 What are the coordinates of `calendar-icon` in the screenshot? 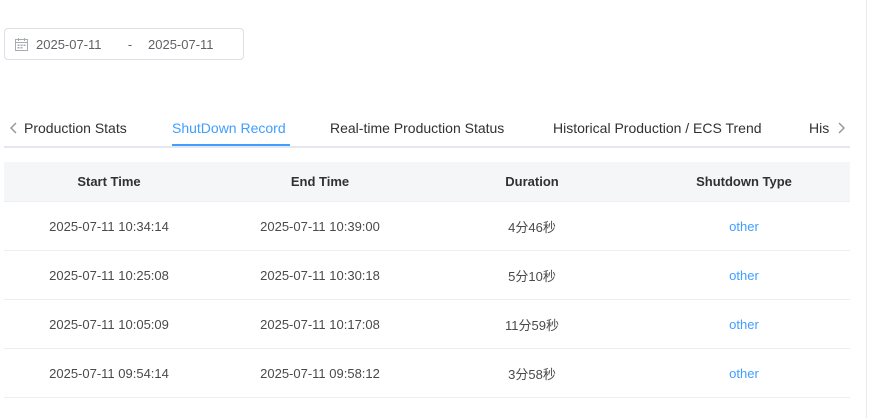 It's located at (21, 44).